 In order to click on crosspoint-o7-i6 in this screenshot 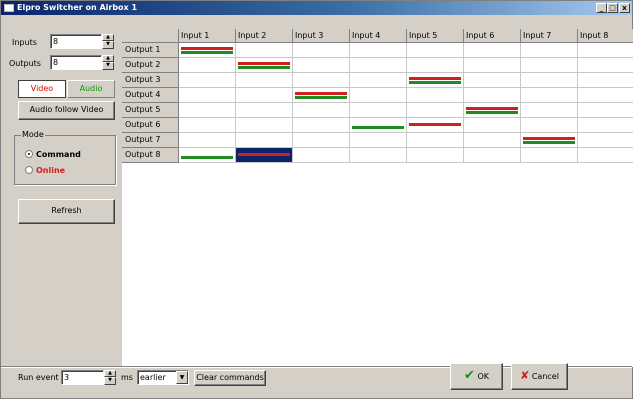, I will do `click(492, 140)`.